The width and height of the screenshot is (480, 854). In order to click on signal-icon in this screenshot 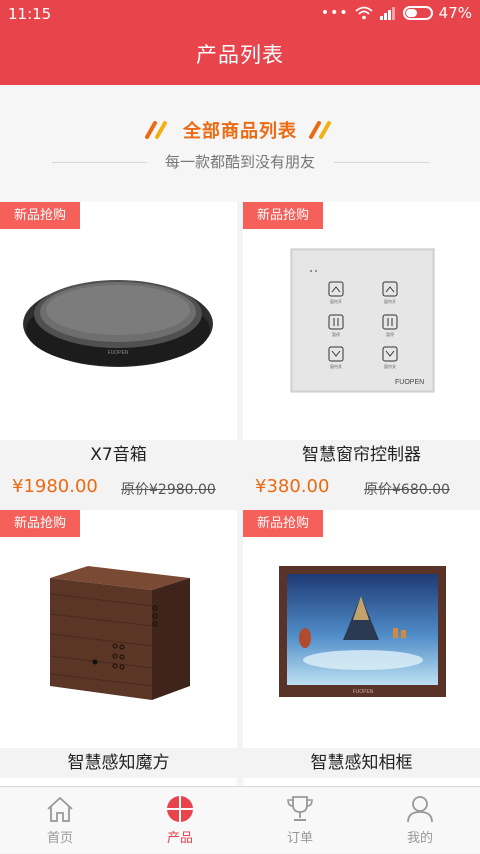, I will do `click(387, 13)`.